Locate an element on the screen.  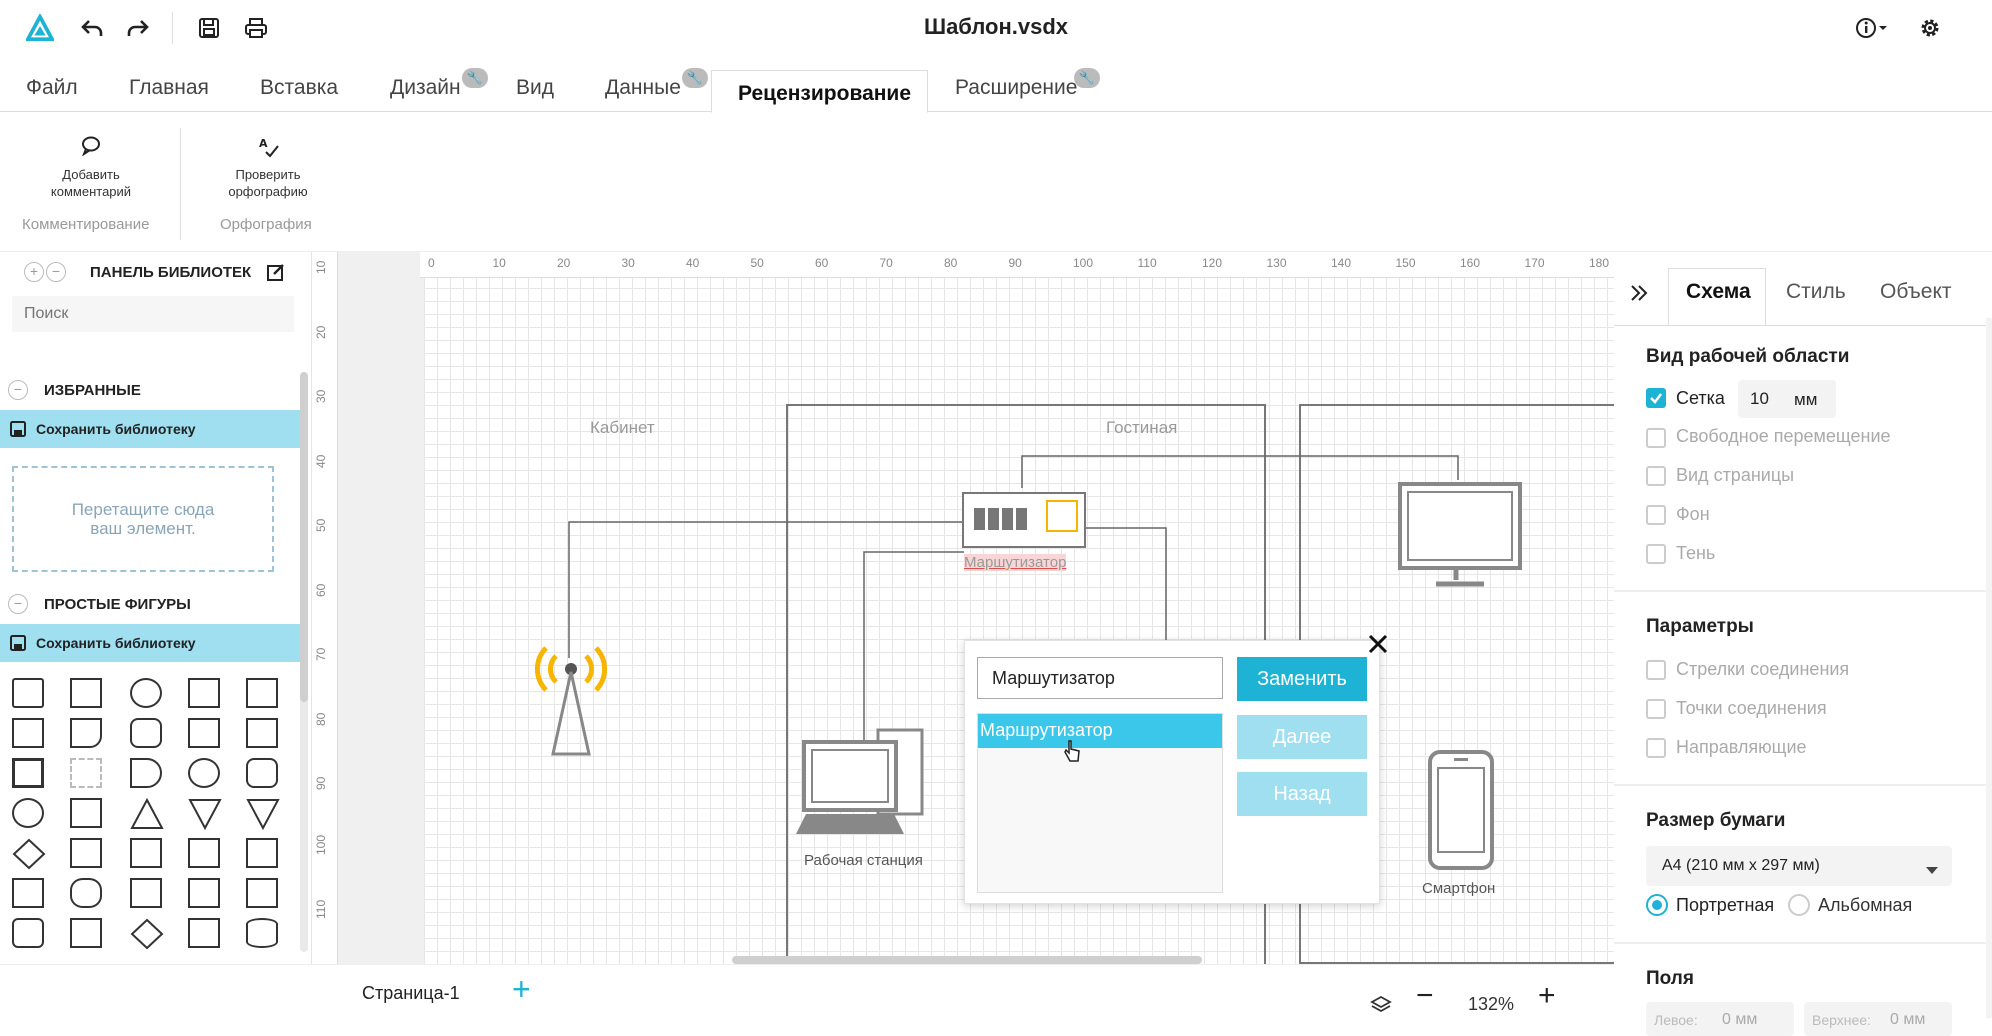
collapse-all-icon: − is located at coordinates (56, 272).